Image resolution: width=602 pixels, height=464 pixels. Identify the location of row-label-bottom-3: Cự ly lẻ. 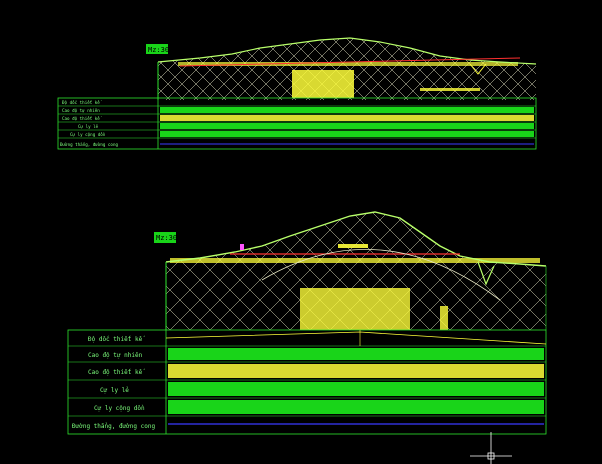
(114, 390).